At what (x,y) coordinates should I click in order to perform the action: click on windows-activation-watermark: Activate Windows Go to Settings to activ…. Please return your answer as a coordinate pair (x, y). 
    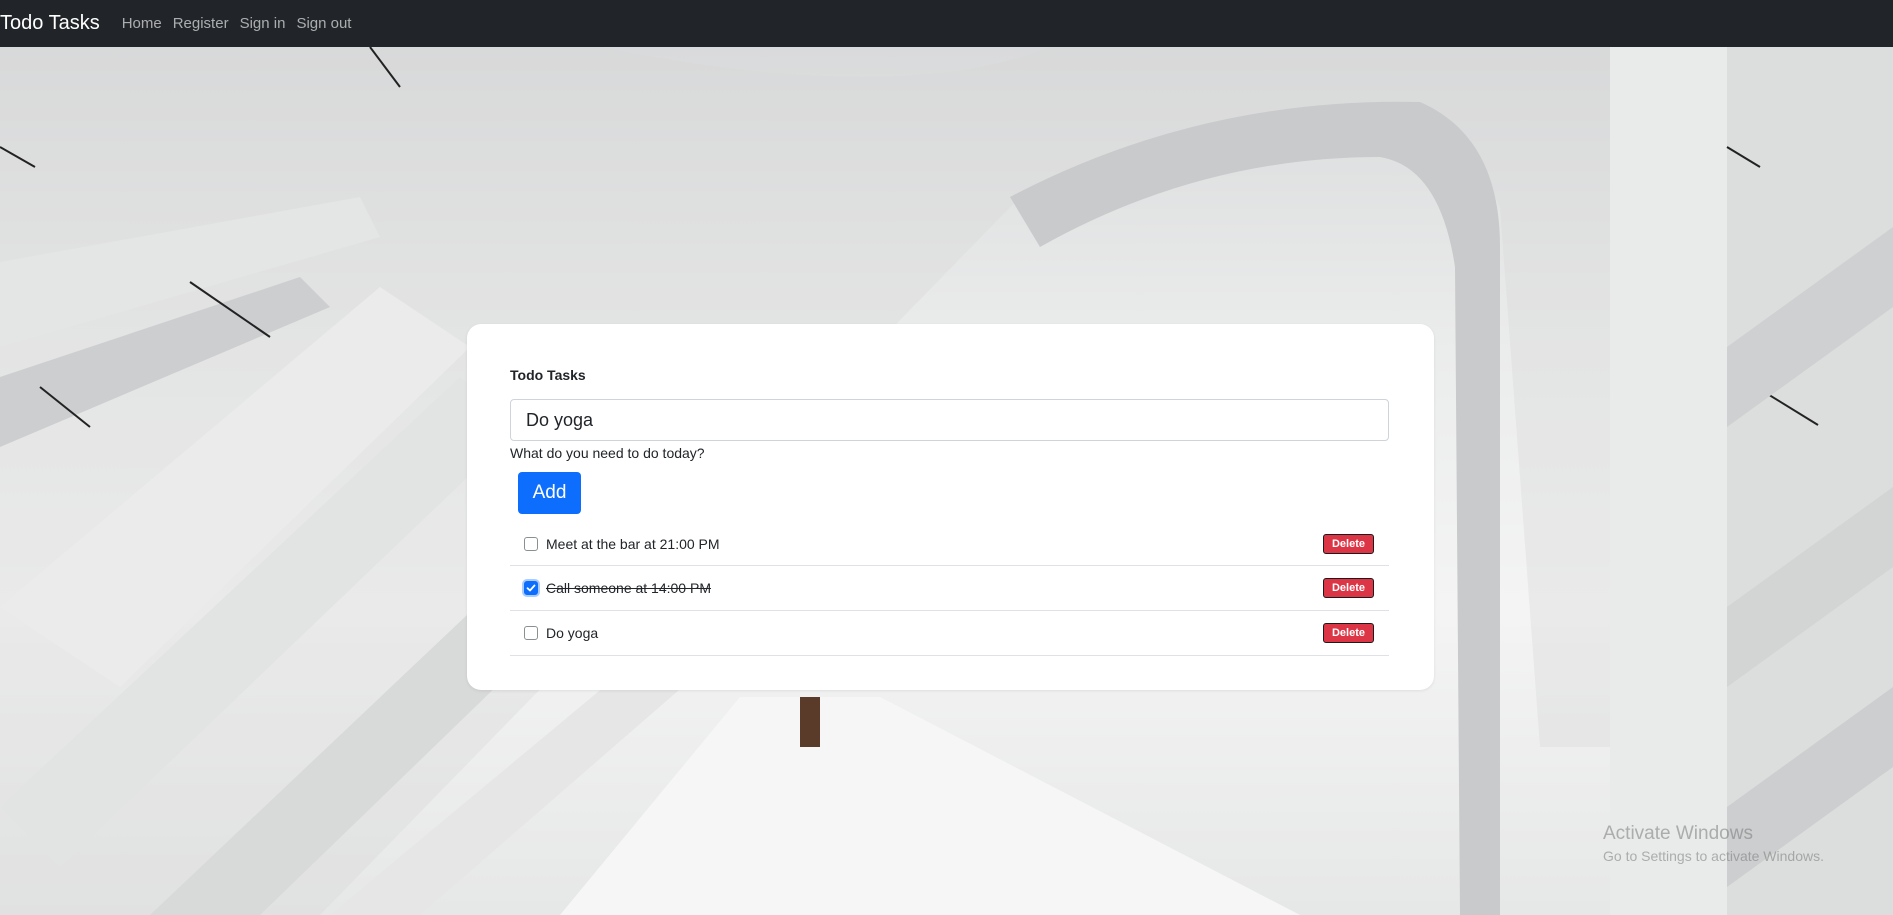
    Looking at the image, I should click on (1713, 843).